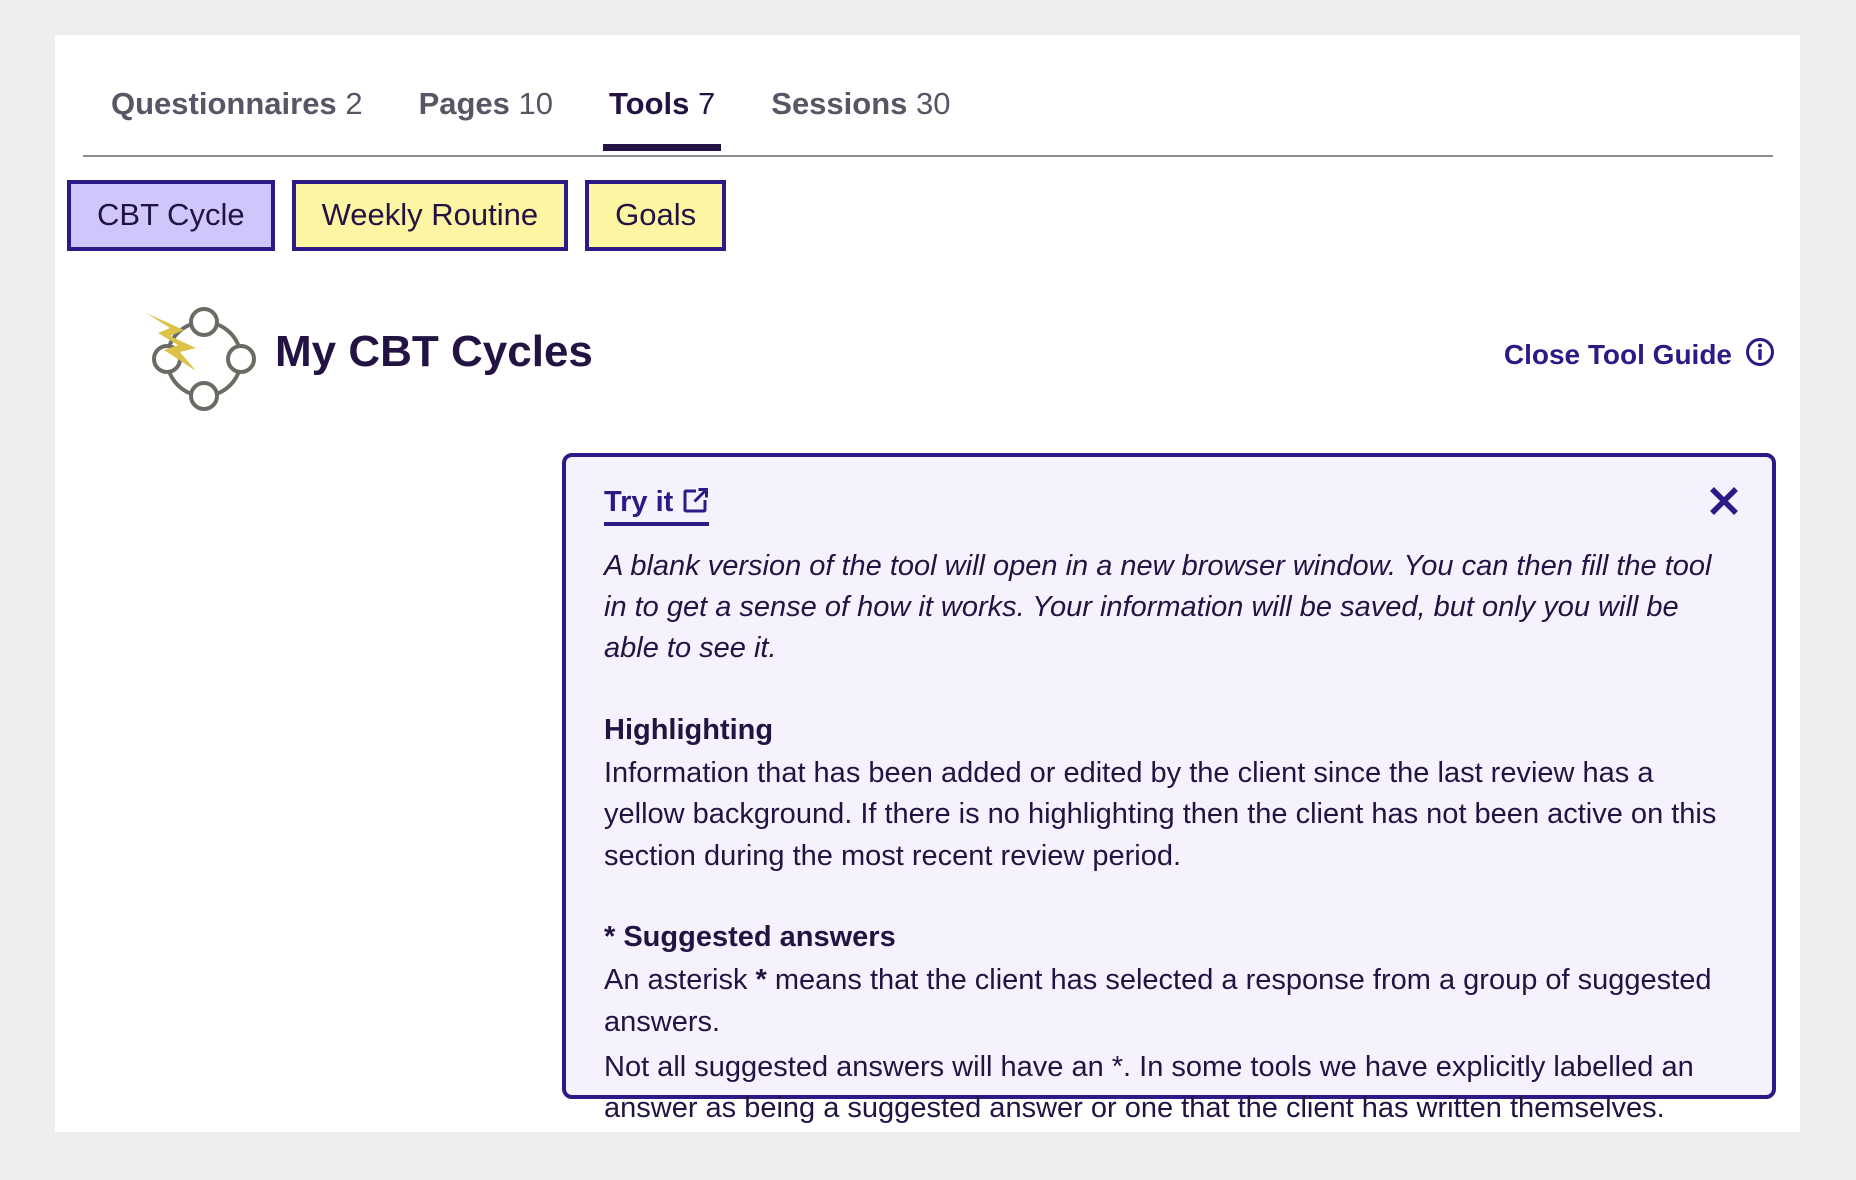 Image resolution: width=1856 pixels, height=1180 pixels. I want to click on tab-count: 2, so click(354, 103).